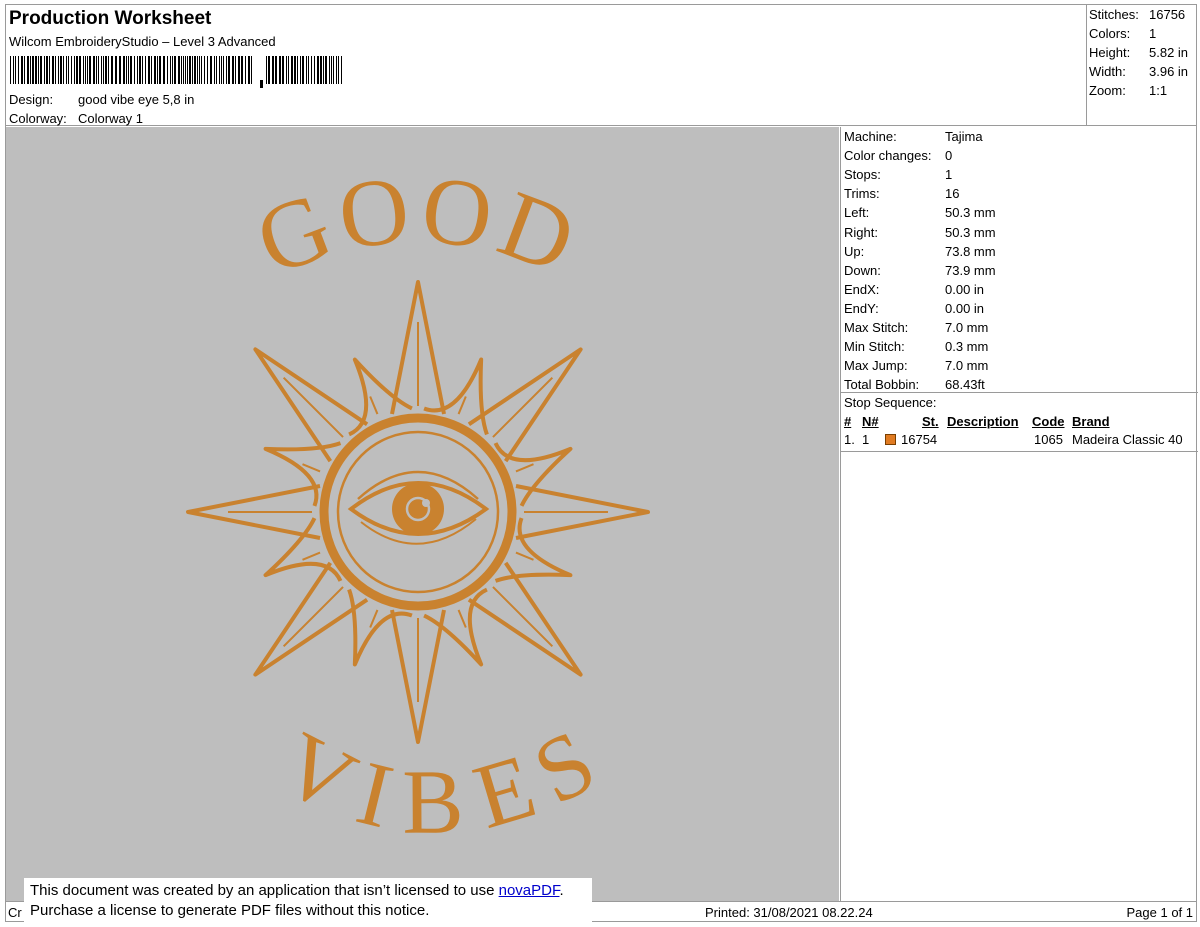 The width and height of the screenshot is (1200, 927). I want to click on novapdf-link: novaPDF, so click(529, 890).